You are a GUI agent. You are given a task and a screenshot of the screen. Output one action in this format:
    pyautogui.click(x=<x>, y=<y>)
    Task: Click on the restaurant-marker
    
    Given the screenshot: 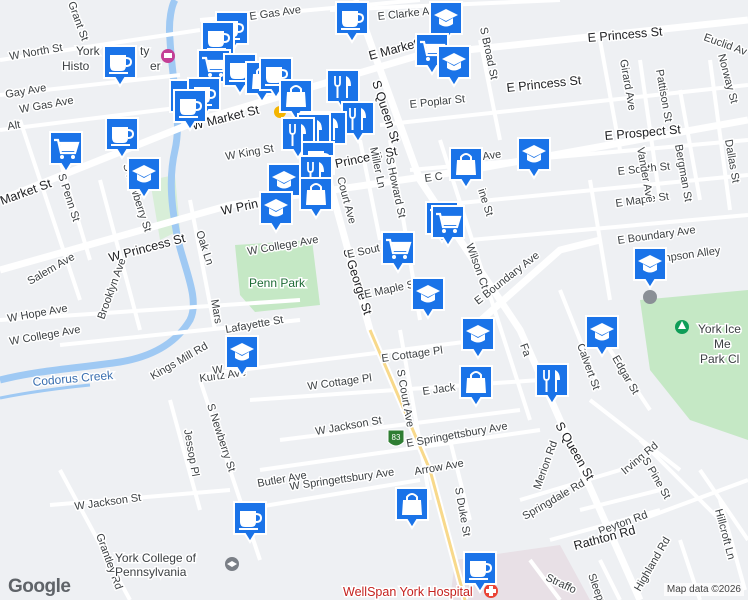 What is the action you would take?
    pyautogui.click(x=552, y=384)
    